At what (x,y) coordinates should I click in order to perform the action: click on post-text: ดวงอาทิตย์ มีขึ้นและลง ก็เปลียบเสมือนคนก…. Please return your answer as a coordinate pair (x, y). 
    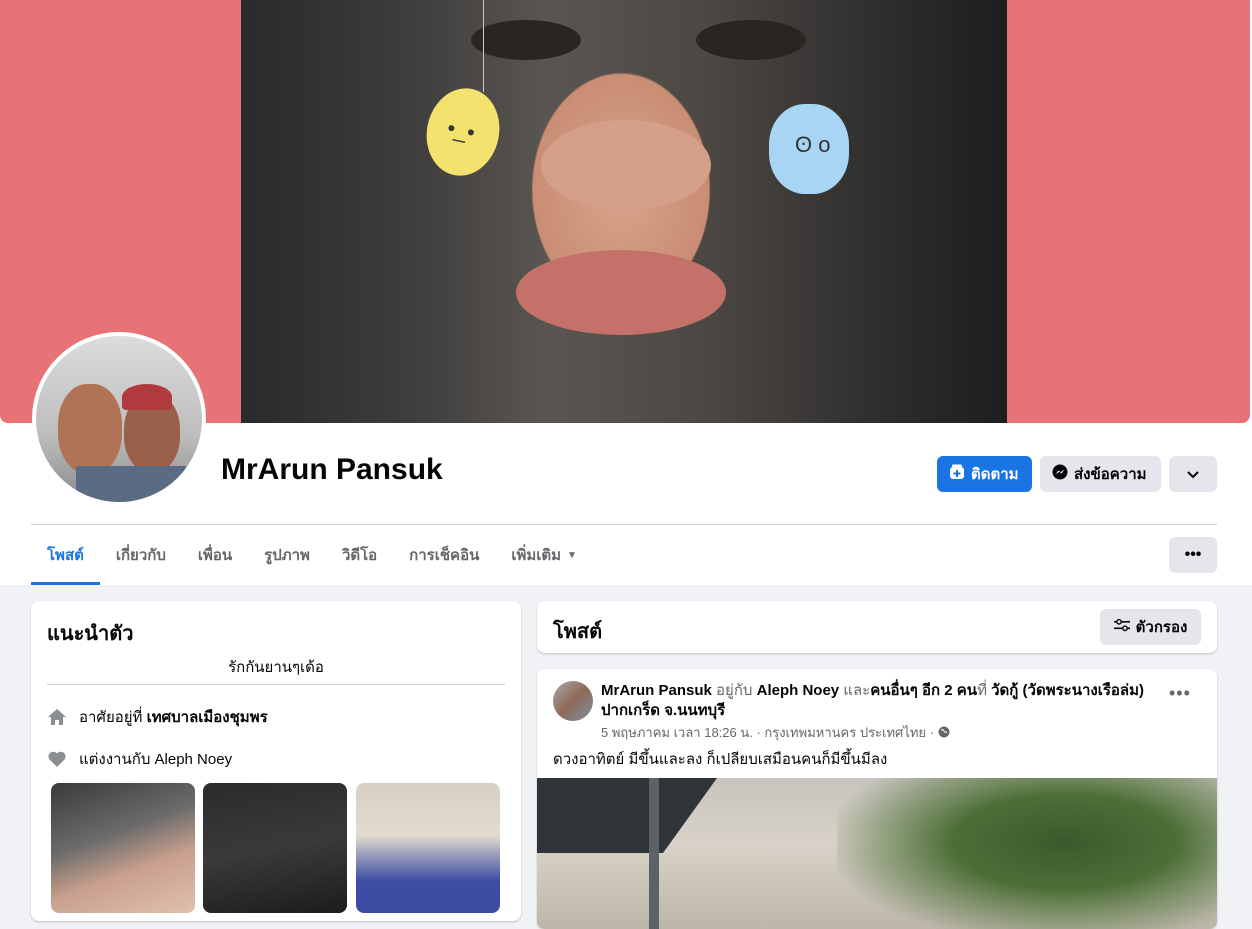
    Looking at the image, I should click on (720, 759).